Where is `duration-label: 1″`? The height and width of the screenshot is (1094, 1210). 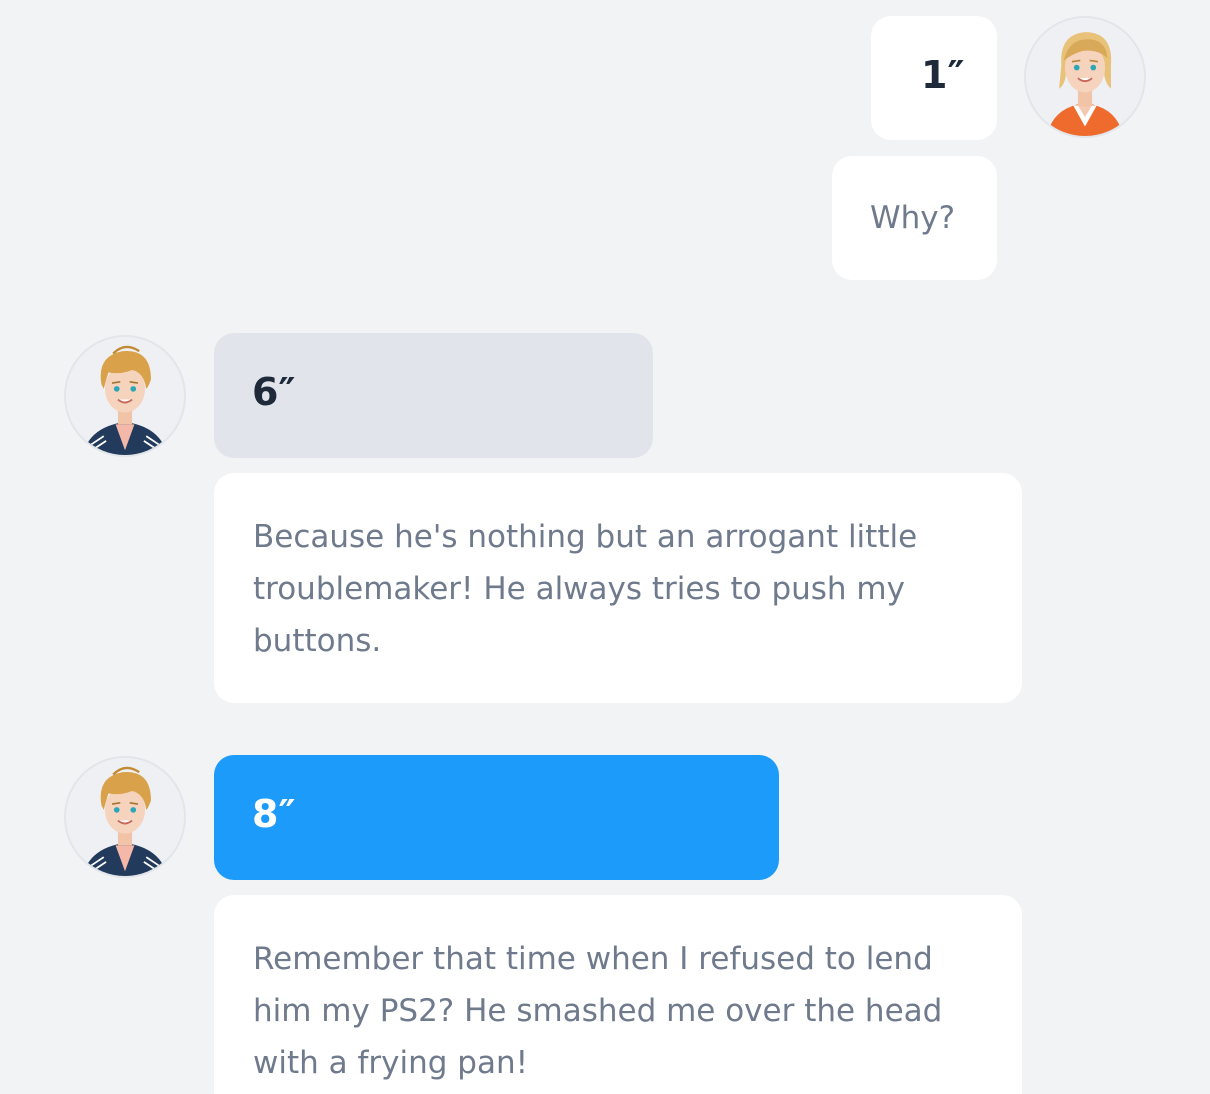 duration-label: 1″ is located at coordinates (943, 75).